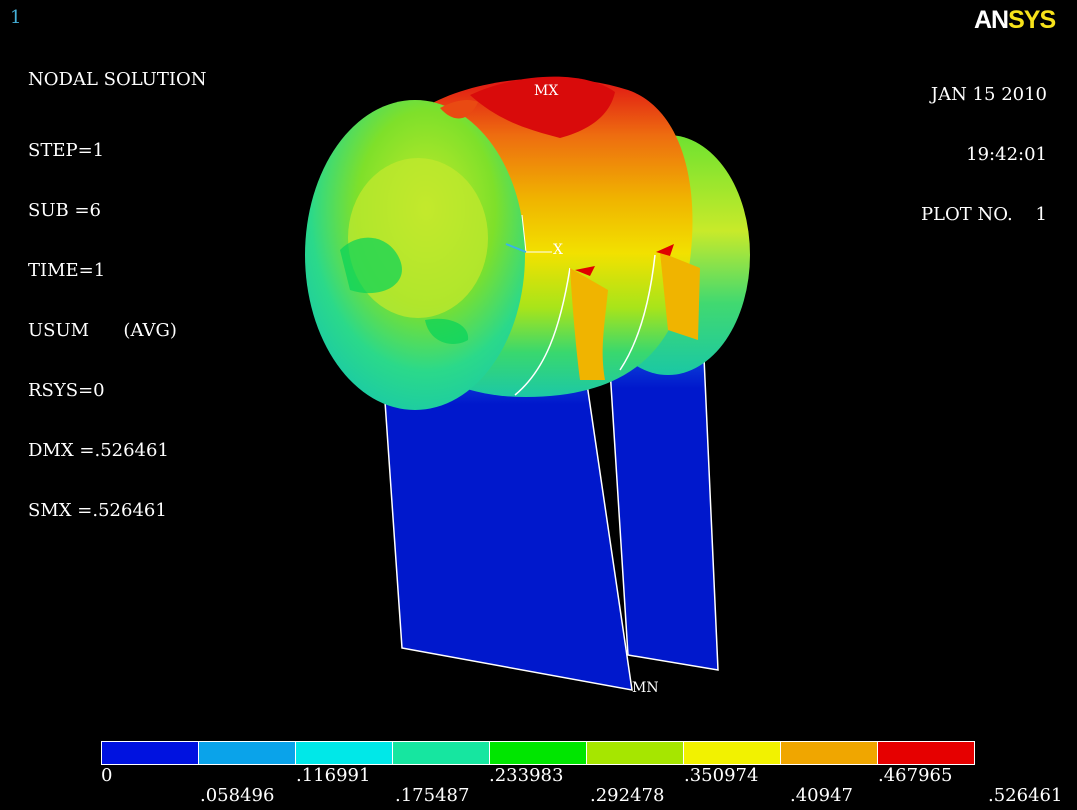  Describe the element at coordinates (526, 775) in the screenshot. I see `legend-label: .233983` at that location.